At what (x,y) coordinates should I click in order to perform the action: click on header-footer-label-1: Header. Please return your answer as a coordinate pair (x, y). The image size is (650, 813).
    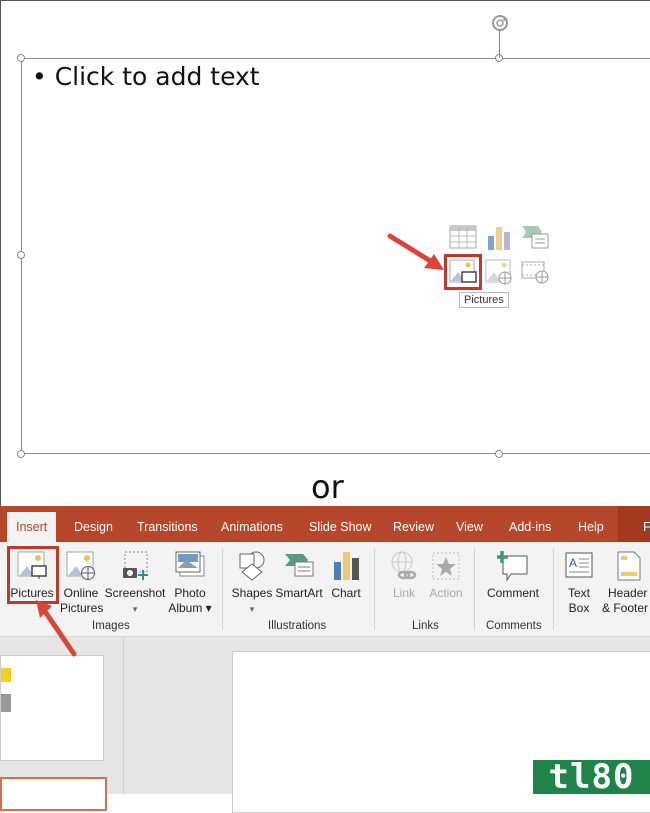
    Looking at the image, I should click on (628, 593).